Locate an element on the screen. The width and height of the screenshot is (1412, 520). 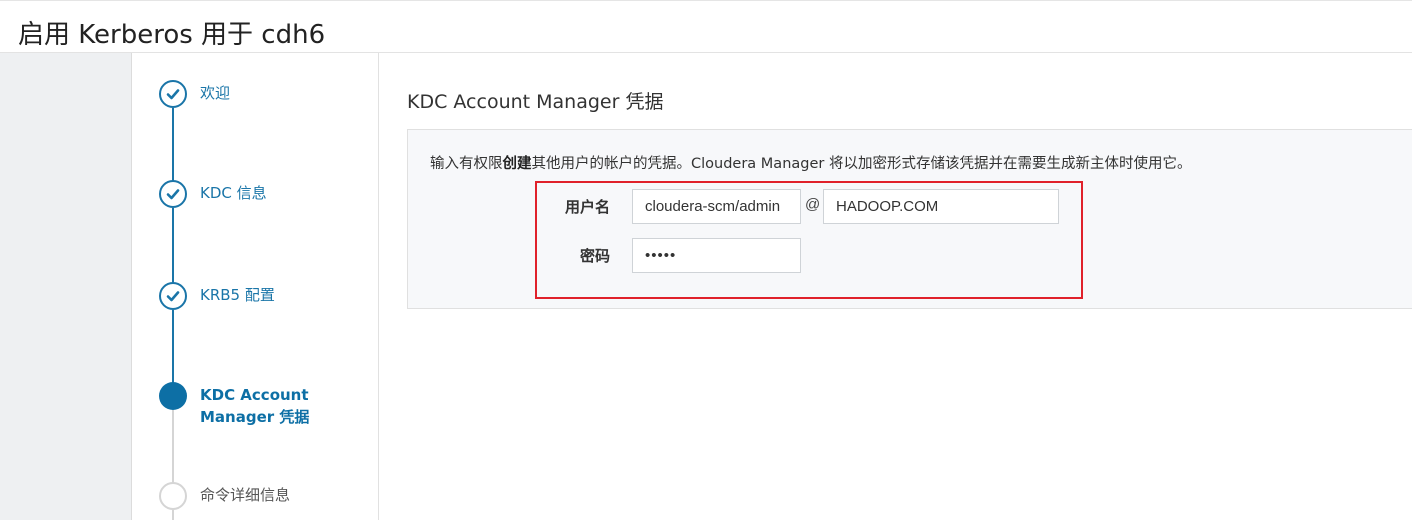
step-current-indicator-icon is located at coordinates (173, 396).